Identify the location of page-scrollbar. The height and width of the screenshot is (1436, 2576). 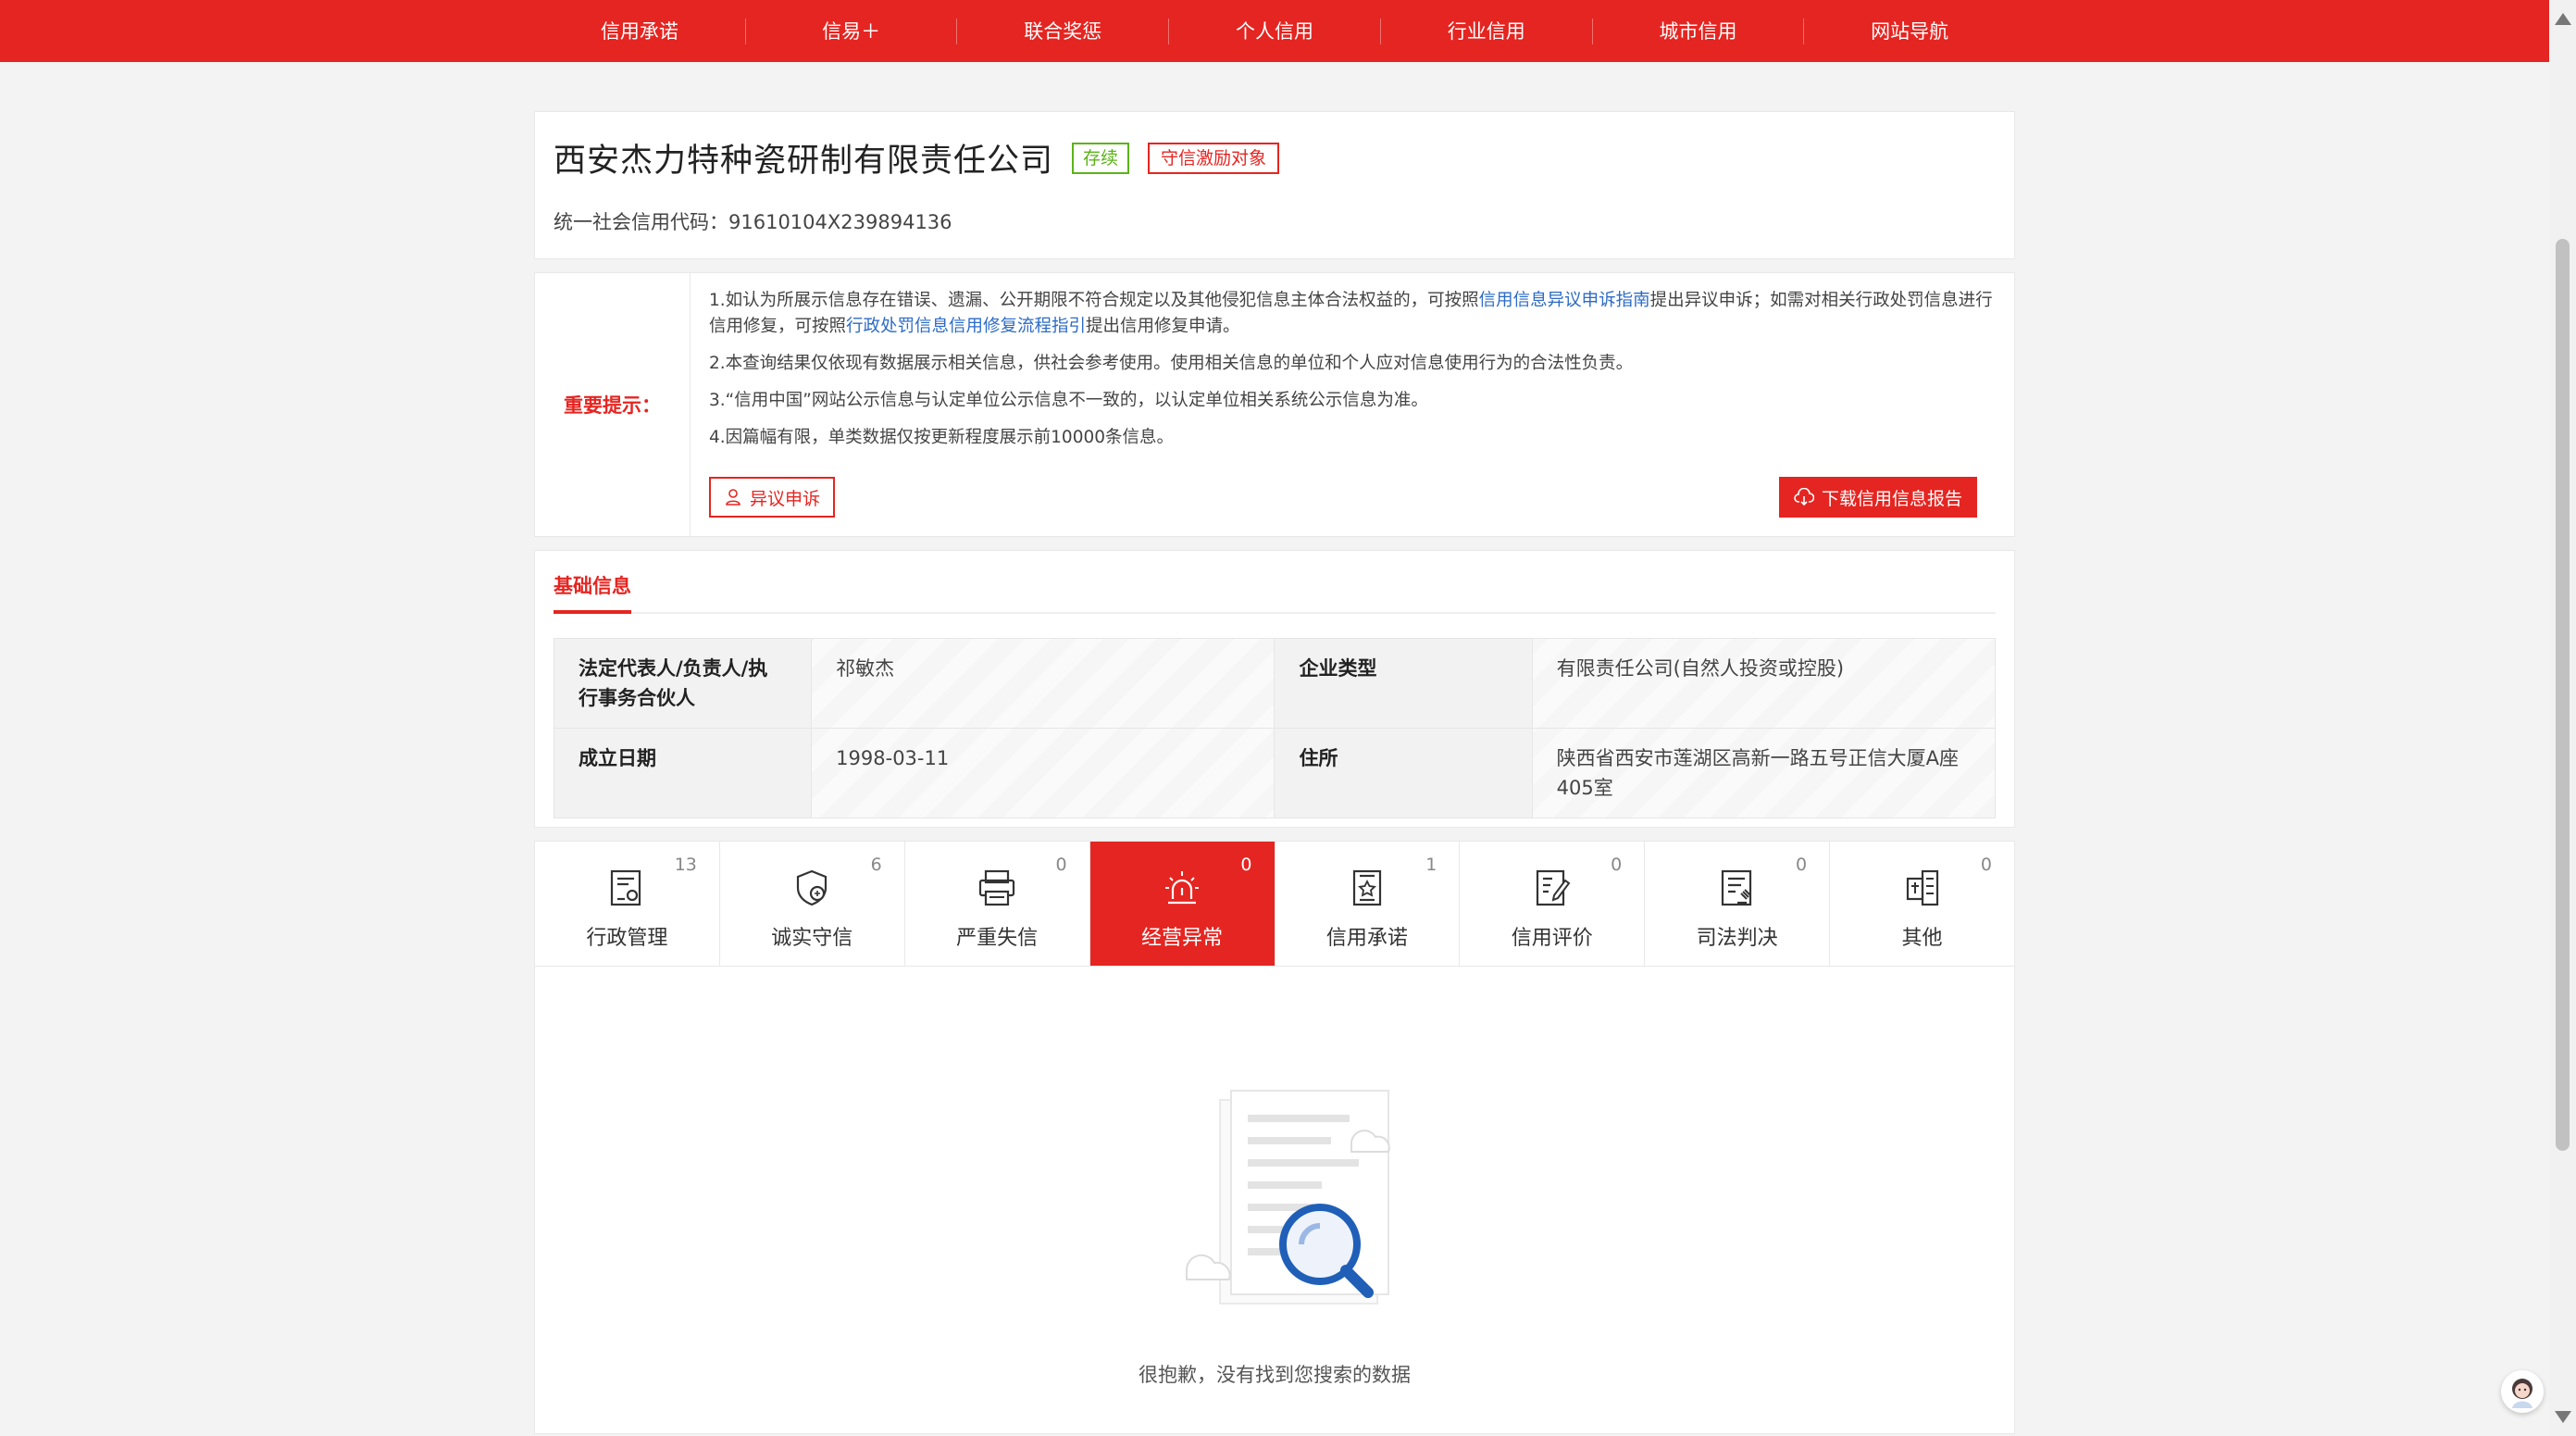
(2562, 718).